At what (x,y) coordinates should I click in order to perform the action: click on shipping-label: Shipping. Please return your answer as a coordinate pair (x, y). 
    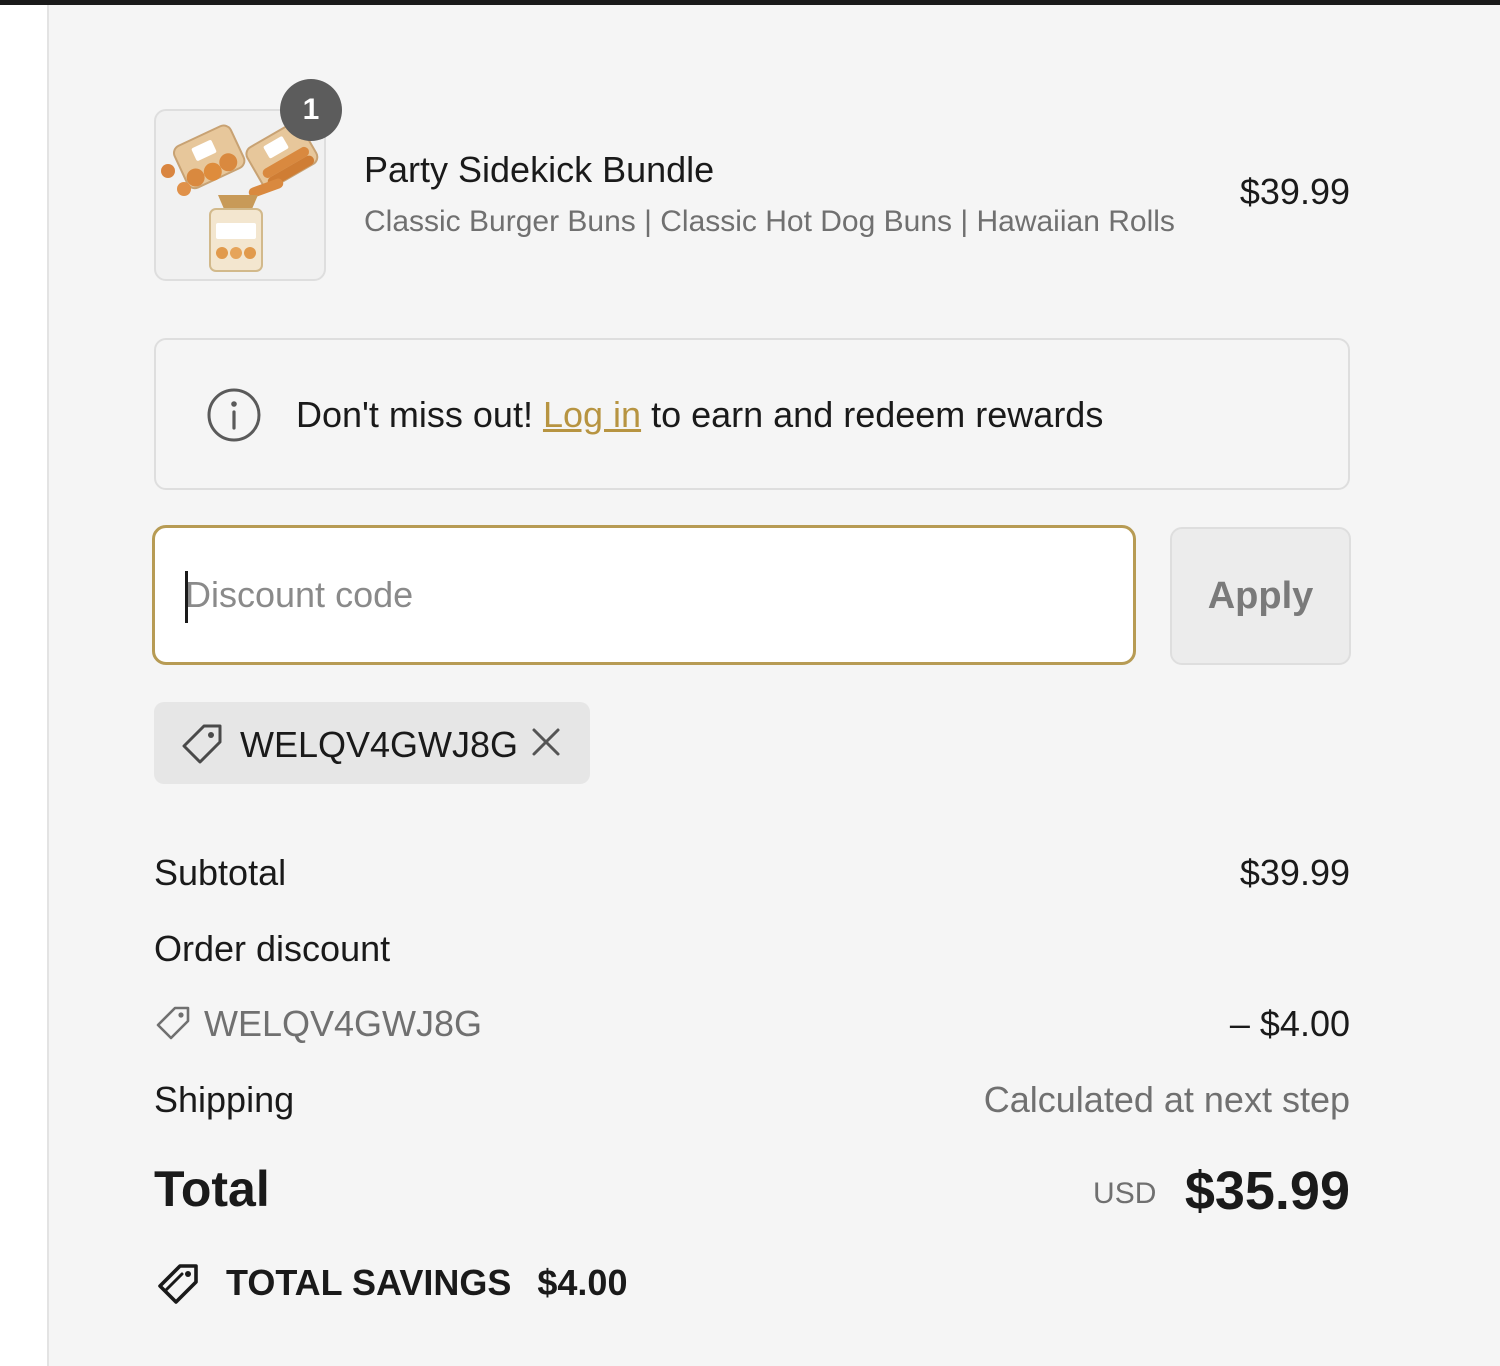
    Looking at the image, I should click on (224, 1099).